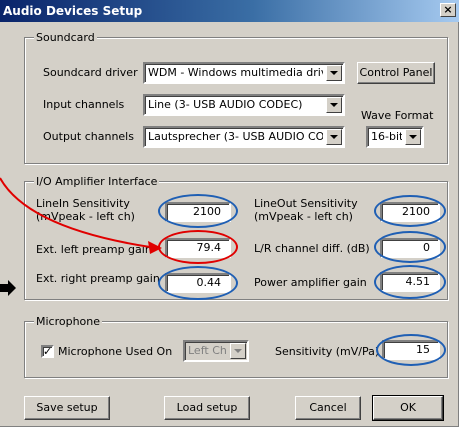 This screenshot has height=427, width=459. I want to click on microphone-used-on-checkbox: ✓, so click(47, 351).